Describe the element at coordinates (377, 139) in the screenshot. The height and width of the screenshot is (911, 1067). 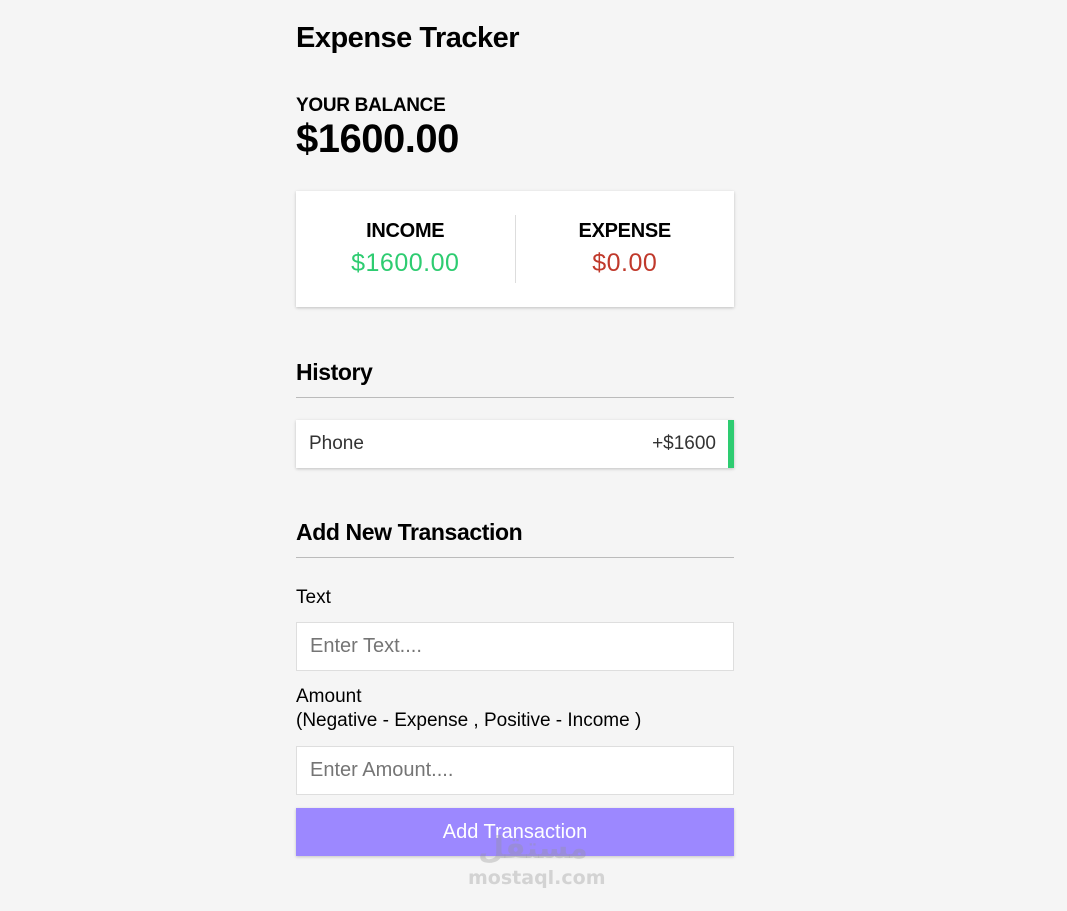
I see `balance-value: $1600.00` at that location.